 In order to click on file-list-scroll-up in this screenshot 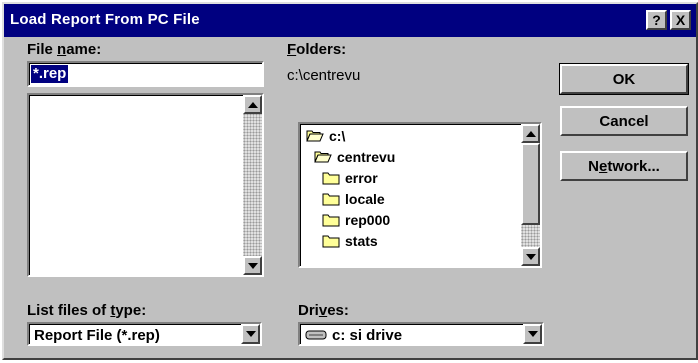, I will do `click(252, 104)`.